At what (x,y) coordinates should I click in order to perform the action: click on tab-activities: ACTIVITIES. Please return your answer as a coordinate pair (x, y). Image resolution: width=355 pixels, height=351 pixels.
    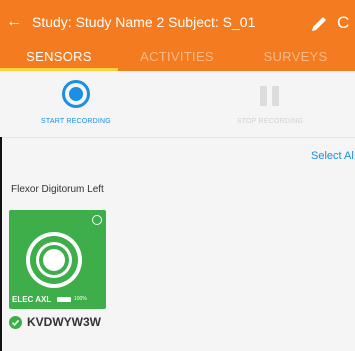
    Looking at the image, I should click on (177, 57).